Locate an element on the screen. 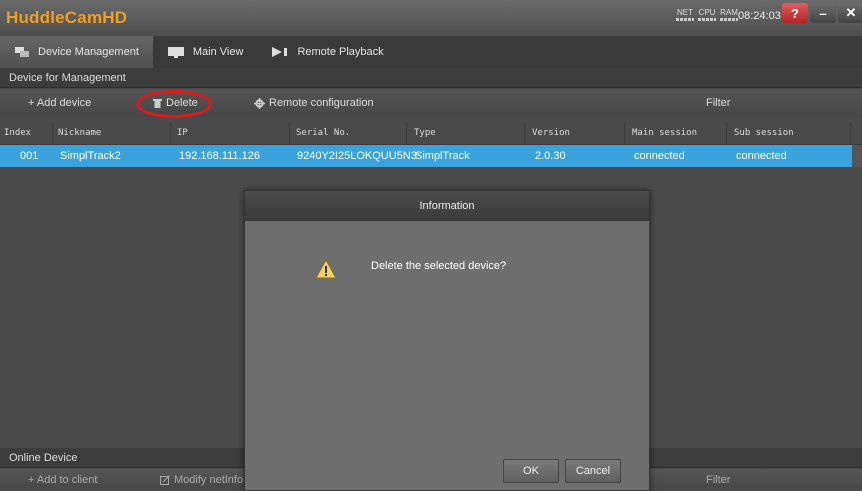  cell-index: 001 is located at coordinates (29, 156).